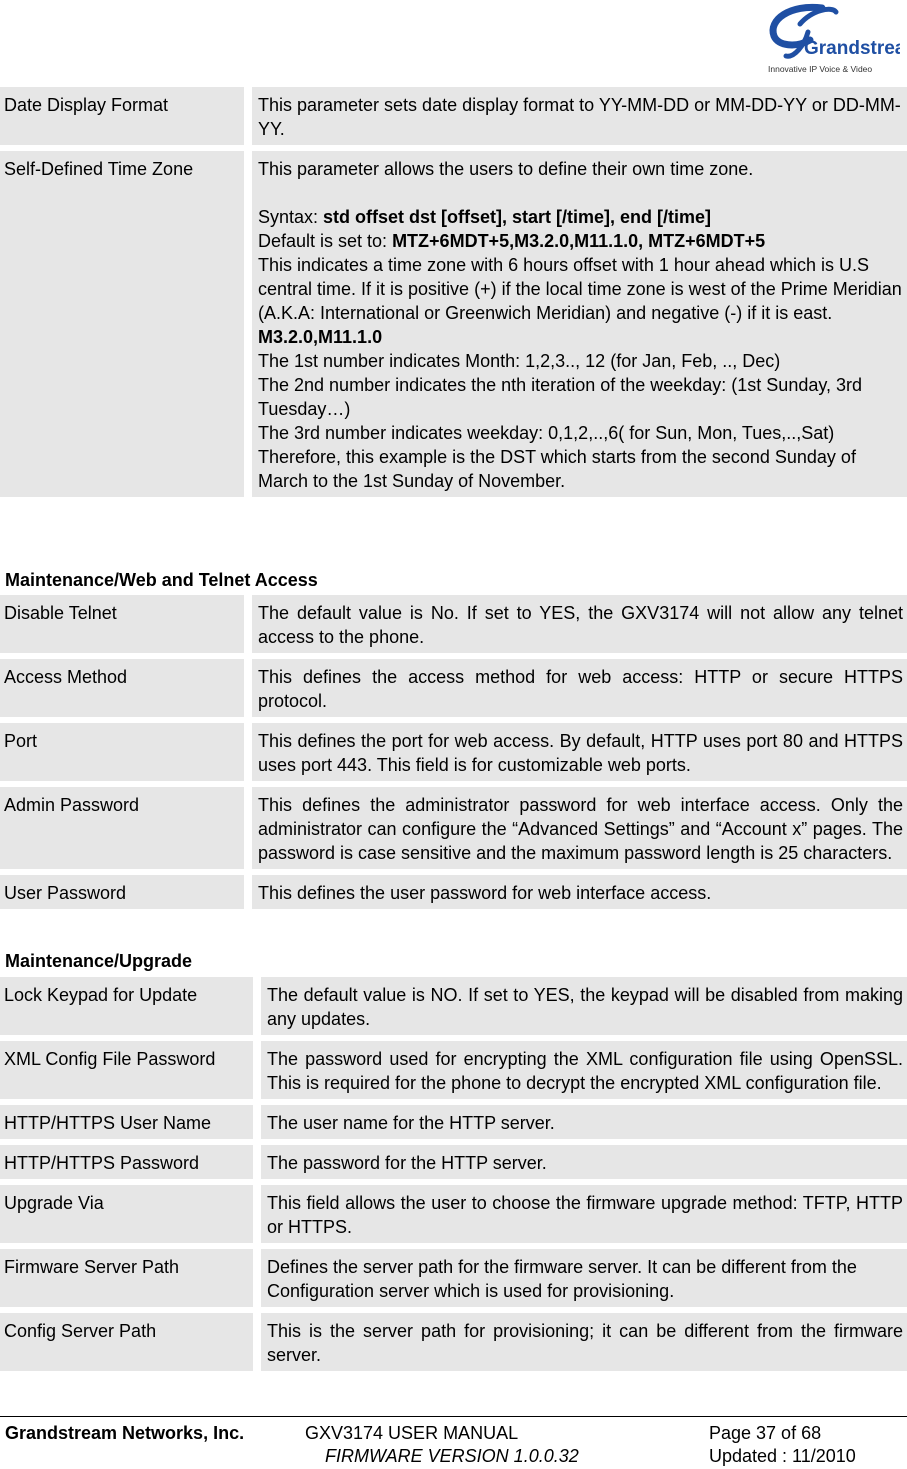 The height and width of the screenshot is (1469, 907). Describe the element at coordinates (126, 1006) in the screenshot. I see `param-name: Lock Keypad for Update` at that location.